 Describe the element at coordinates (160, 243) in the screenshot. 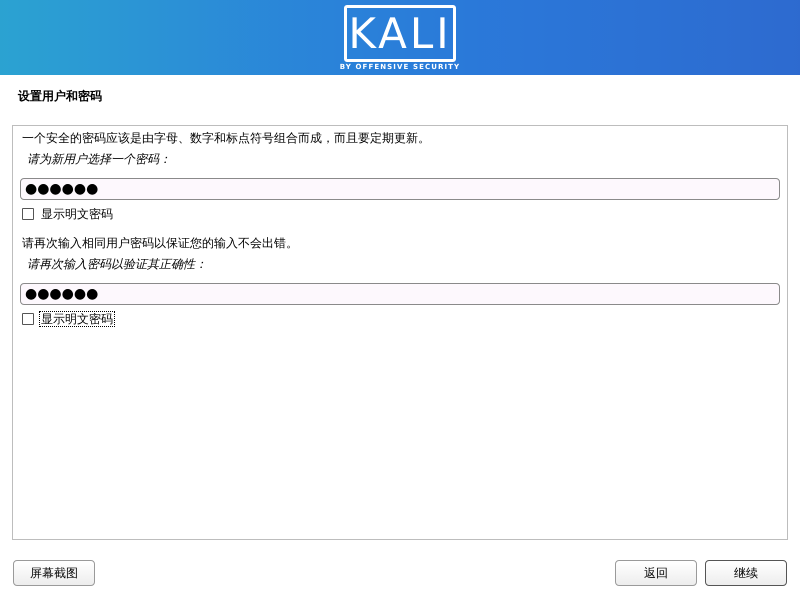

I see `description-text: 请再次输入相同用户密码以保证您的输入不会出错。` at that location.